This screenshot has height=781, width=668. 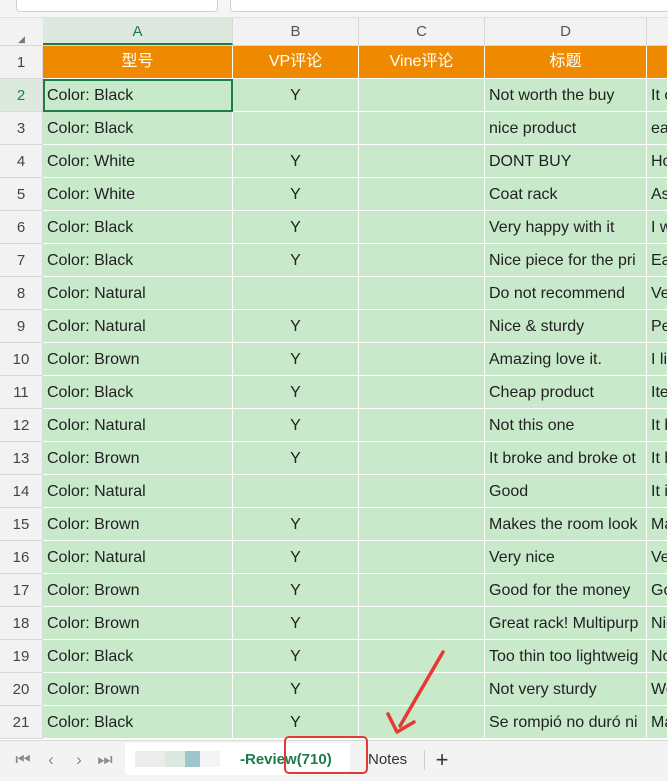 What do you see at coordinates (657, 656) in the screenshot?
I see `cell-e: No` at bounding box center [657, 656].